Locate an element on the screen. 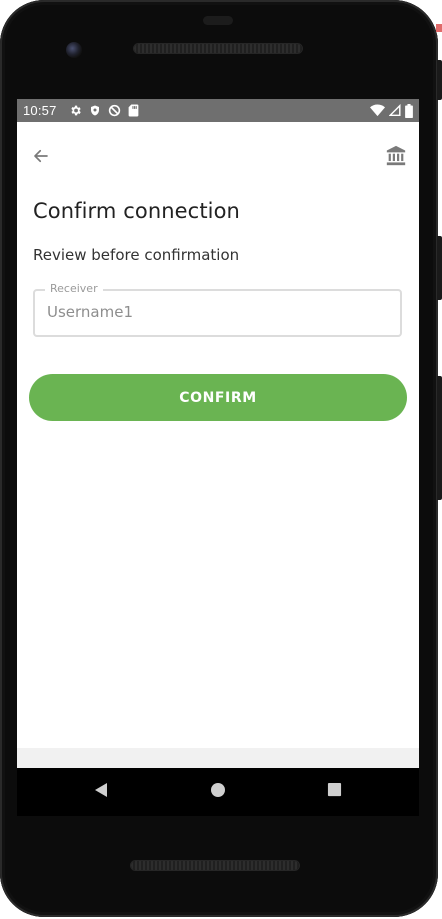 The image size is (442, 919). nav-recents-button is located at coordinates (334, 792).